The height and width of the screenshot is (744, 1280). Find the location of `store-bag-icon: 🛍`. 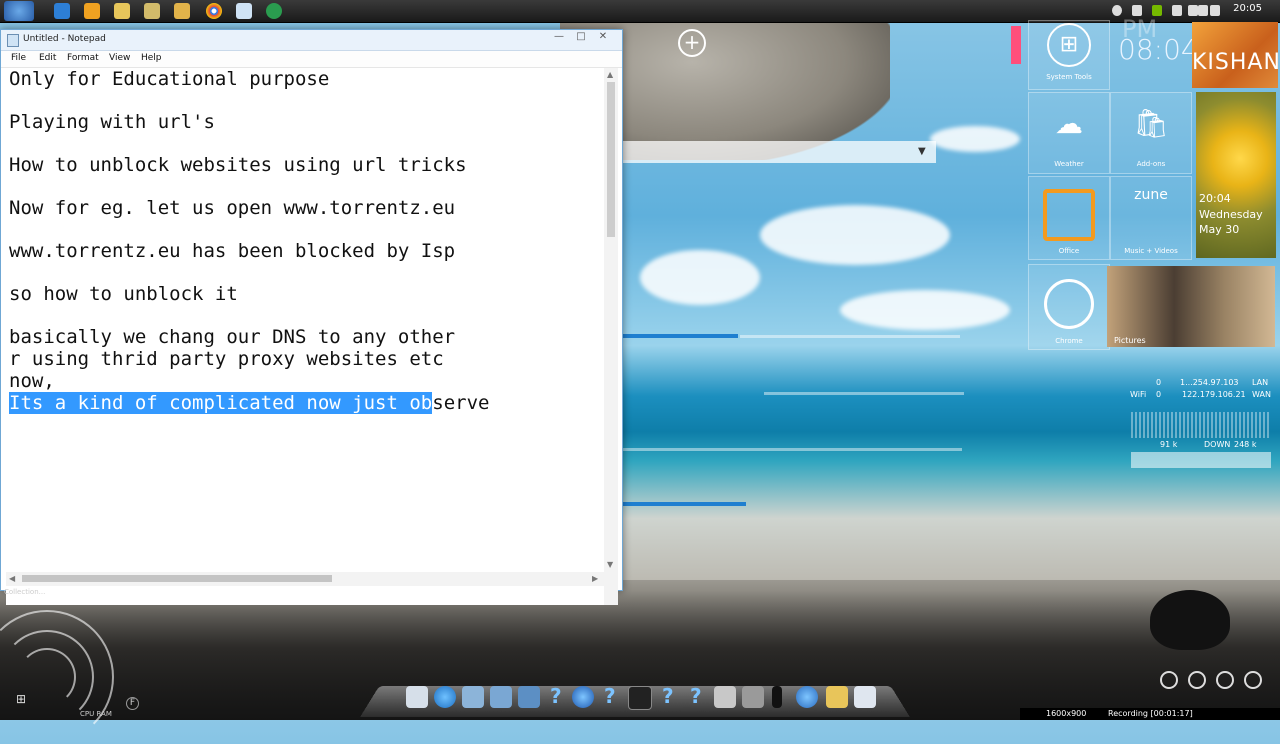

store-bag-icon: 🛍 is located at coordinates (1151, 123).